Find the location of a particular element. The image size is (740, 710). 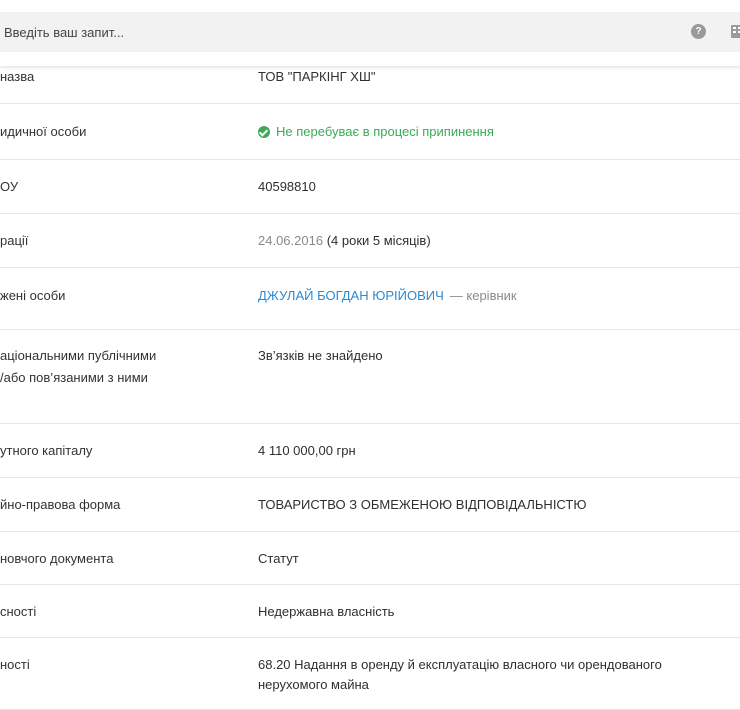

row-label: жені особи is located at coordinates (33, 295).